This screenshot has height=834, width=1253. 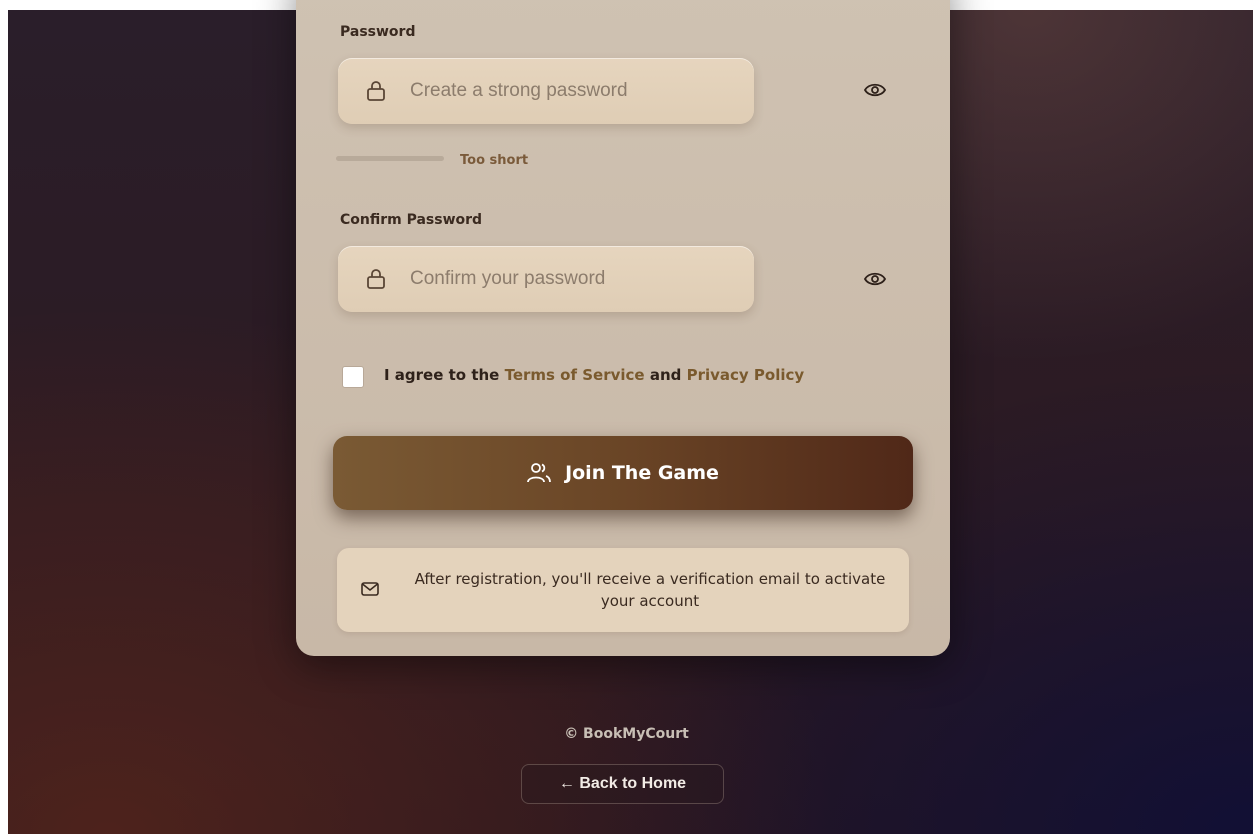 I want to click on confirm-password-field-wrapper, so click(x=546, y=279).